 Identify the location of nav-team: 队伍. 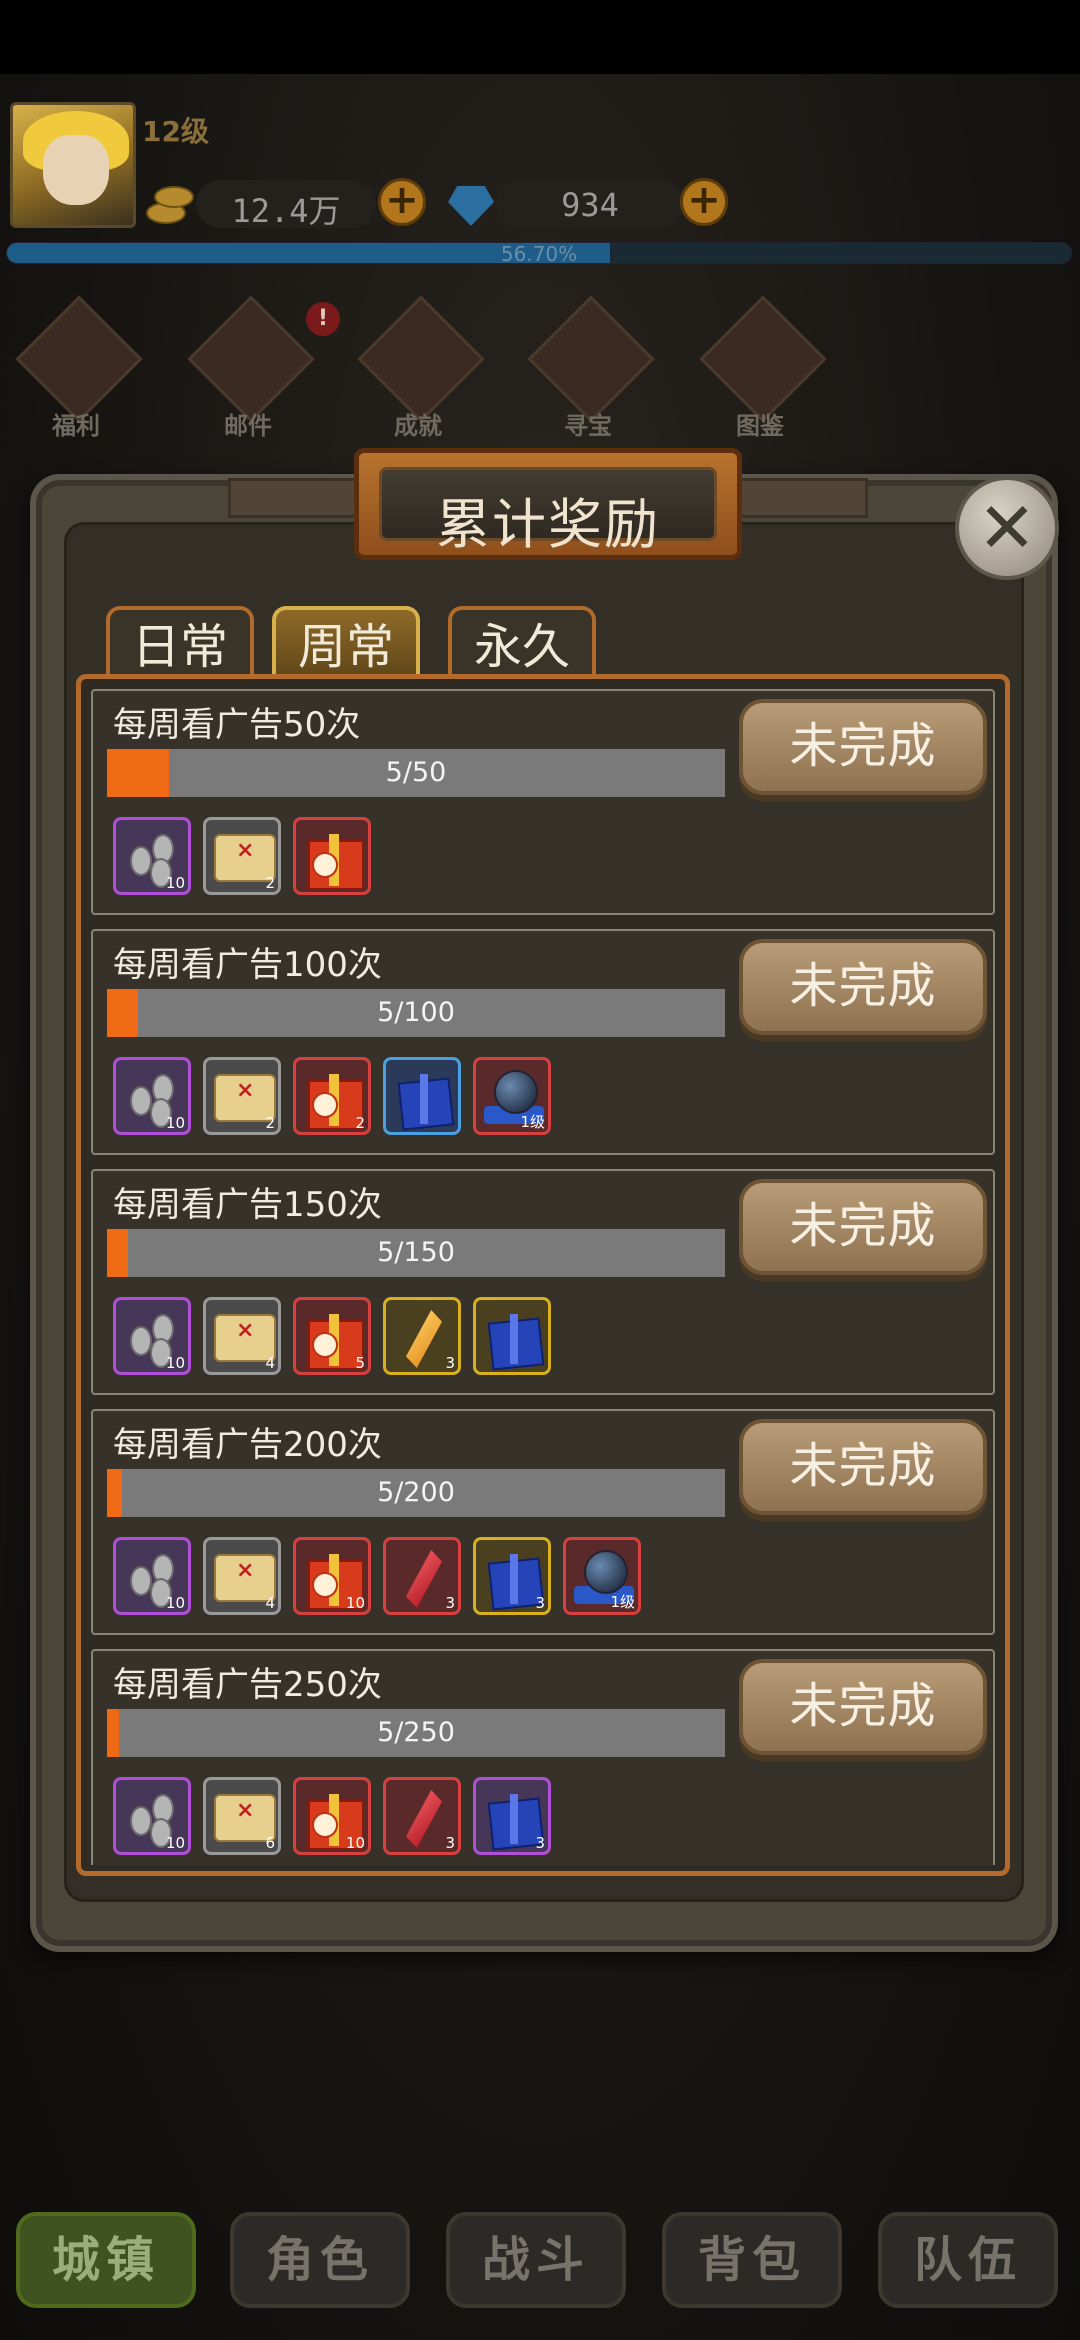
(968, 2260).